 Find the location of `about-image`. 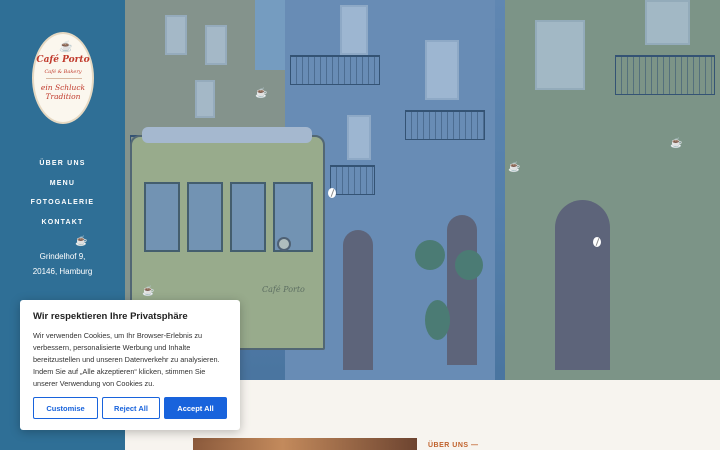

about-image is located at coordinates (305, 444).